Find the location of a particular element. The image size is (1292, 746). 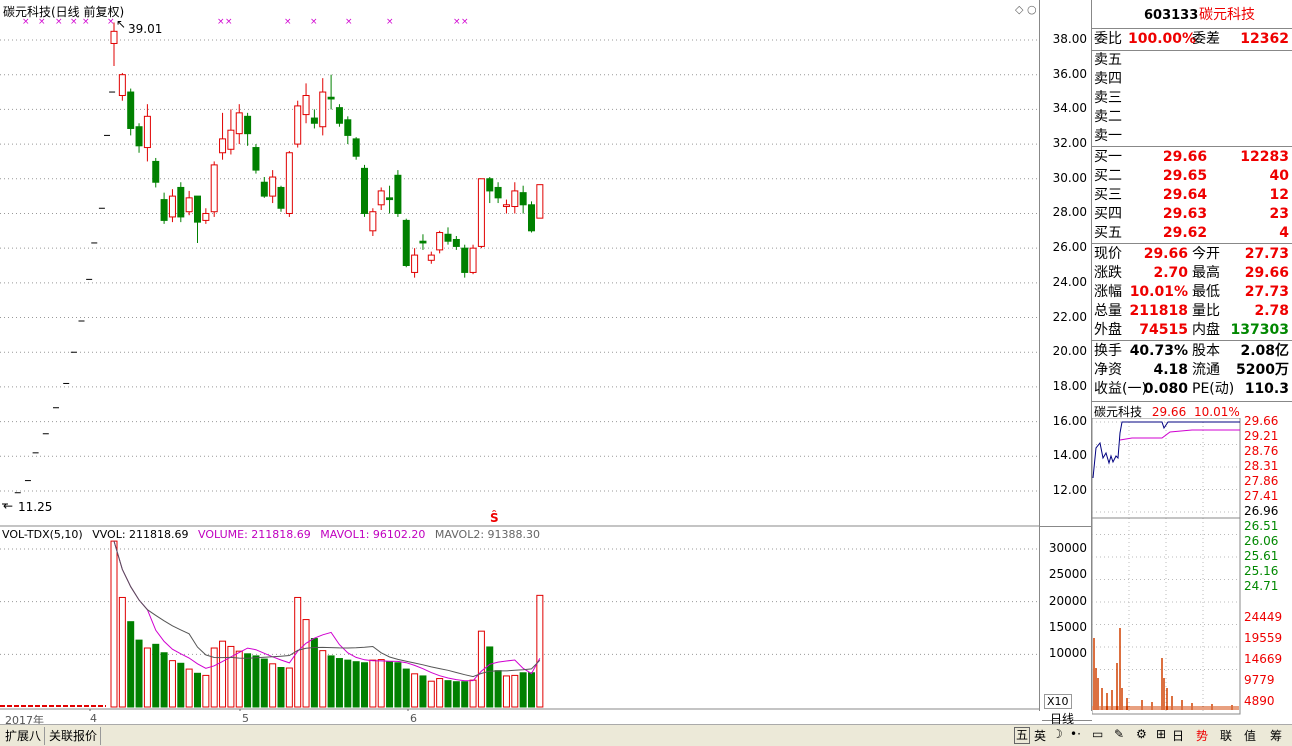

vol-indicator-name: VOL-TDX(5,10) is located at coordinates (42, 534).